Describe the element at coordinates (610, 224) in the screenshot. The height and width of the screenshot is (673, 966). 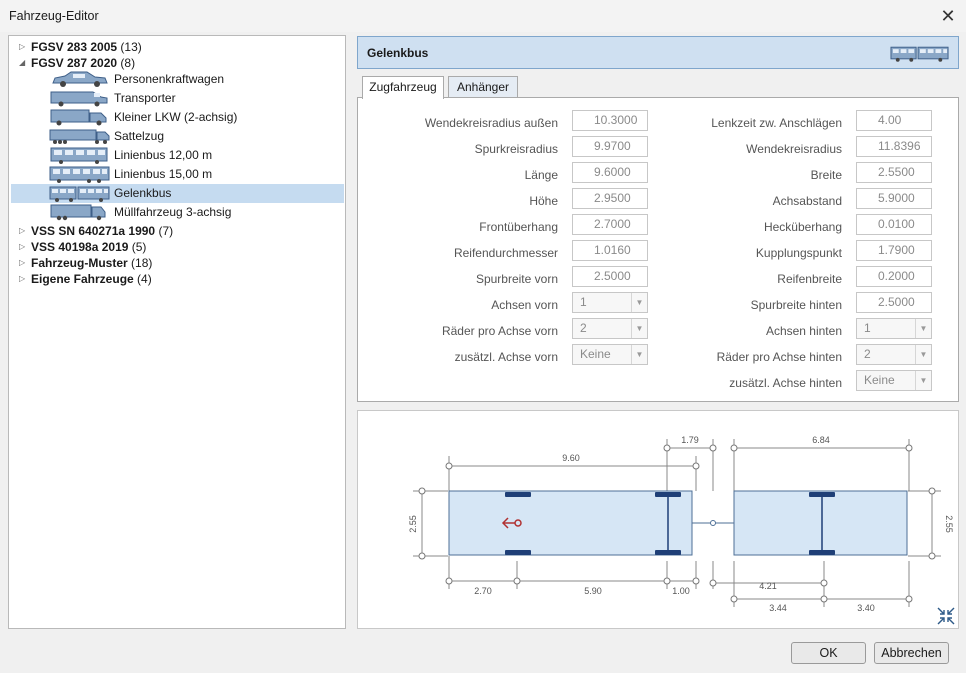
I see `input-frontueberhang: 2.7000` at that location.